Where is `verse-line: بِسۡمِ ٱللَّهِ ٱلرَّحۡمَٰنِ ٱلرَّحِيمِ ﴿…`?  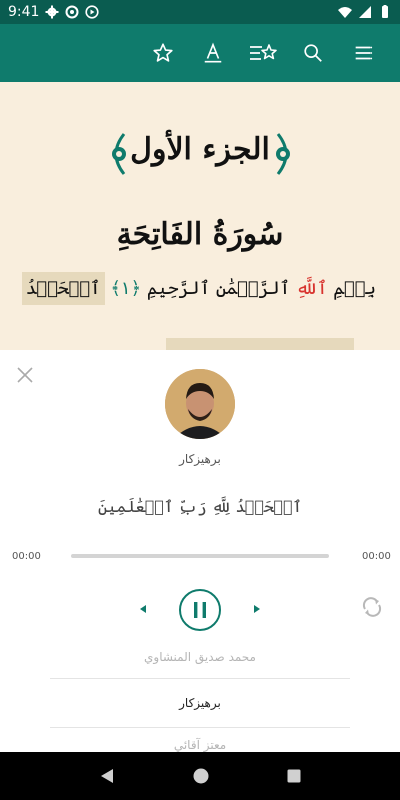
verse-line: بِسۡمِ ٱللَّهِ ٱلرَّحۡمَٰنِ ٱلرَّحِيمِ ﴿… is located at coordinates (198, 288).